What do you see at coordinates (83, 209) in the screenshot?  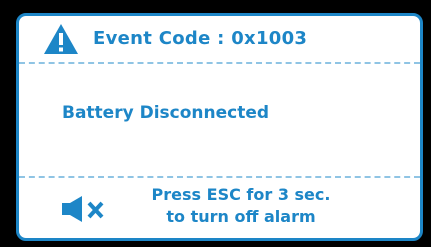 I see `speaker-mute-icon` at bounding box center [83, 209].